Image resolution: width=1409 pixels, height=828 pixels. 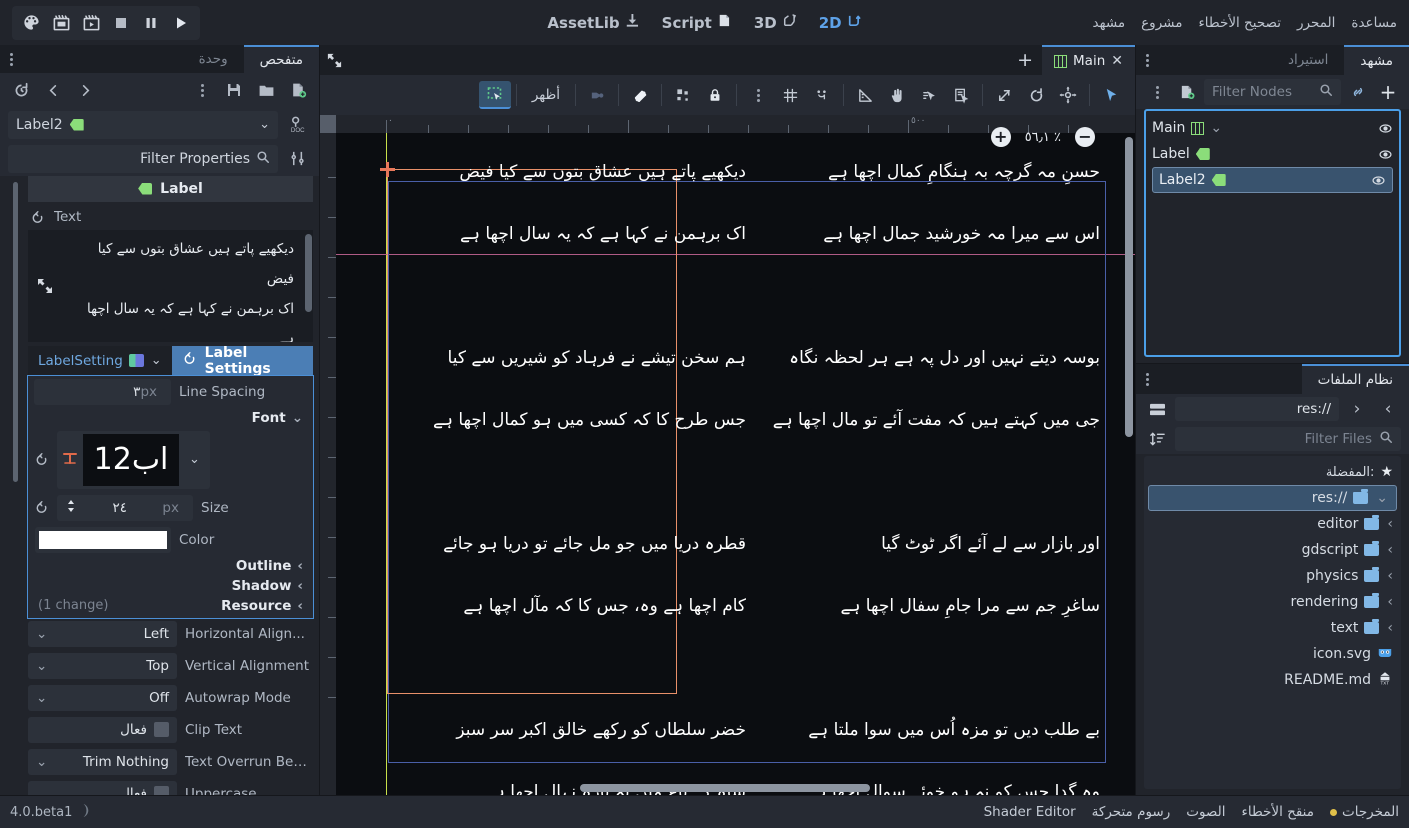 What do you see at coordinates (266, 90) in the screenshot?
I see `open-resource-icon` at bounding box center [266, 90].